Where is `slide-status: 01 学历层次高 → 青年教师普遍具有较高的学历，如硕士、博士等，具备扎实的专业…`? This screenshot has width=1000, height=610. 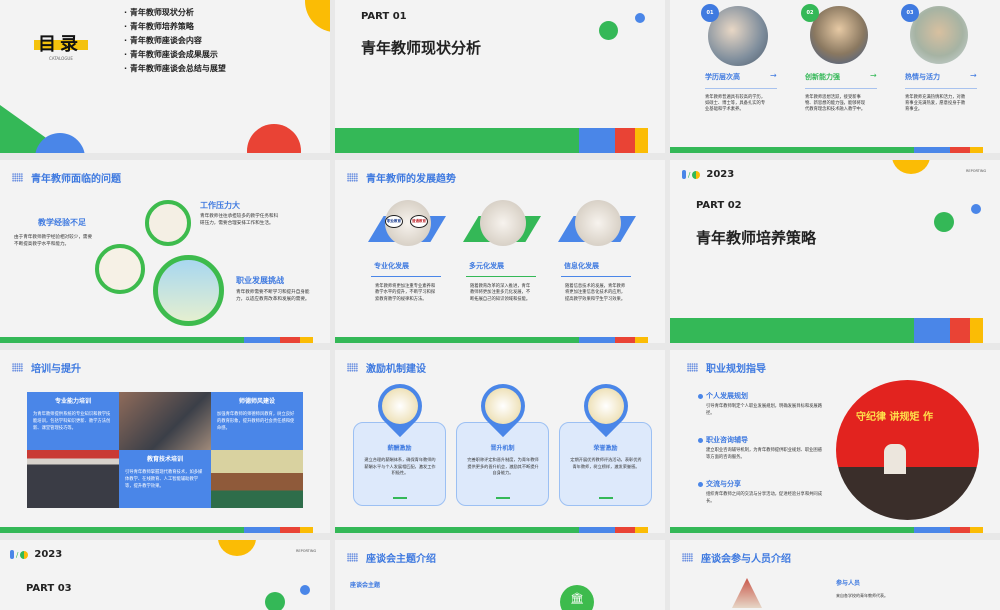 slide-status: 01 学历层次高 → 青年教师普遍具有较高的学历，如硕士、博士等，具备扎实的专业… is located at coordinates (835, 76).